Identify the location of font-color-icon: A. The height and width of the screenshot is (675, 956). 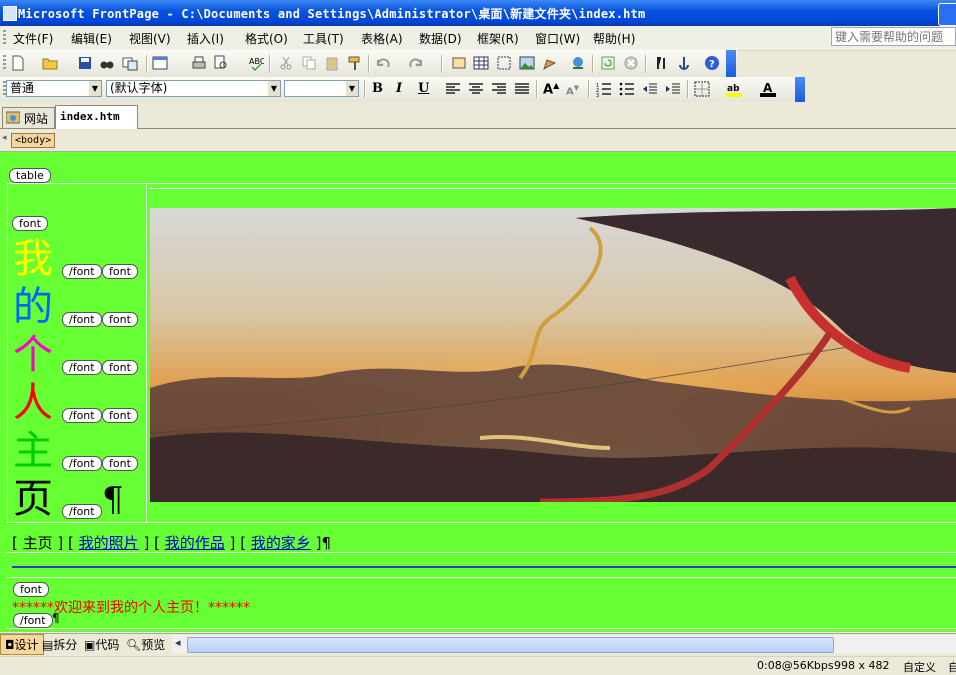
(768, 89).